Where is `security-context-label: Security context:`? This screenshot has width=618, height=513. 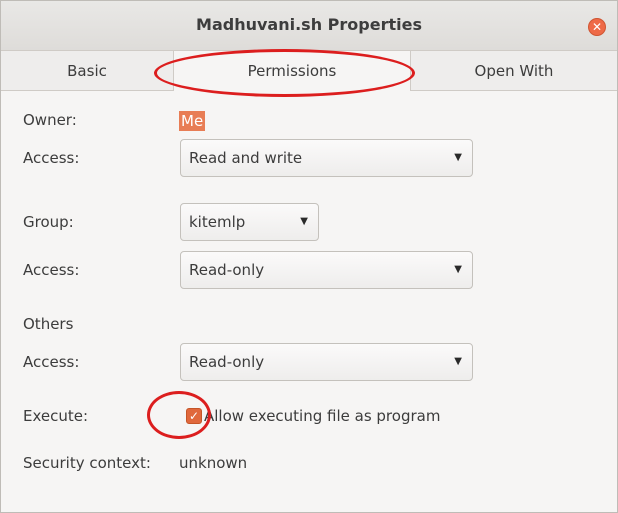 security-context-label: Security context: is located at coordinates (87, 463).